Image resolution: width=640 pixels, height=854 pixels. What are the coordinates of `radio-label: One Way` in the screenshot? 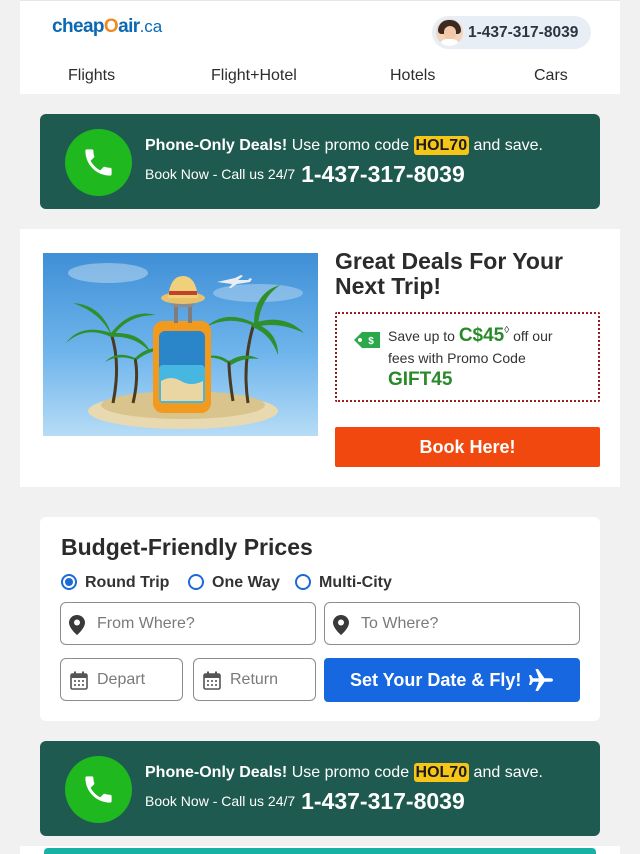 It's located at (246, 582).